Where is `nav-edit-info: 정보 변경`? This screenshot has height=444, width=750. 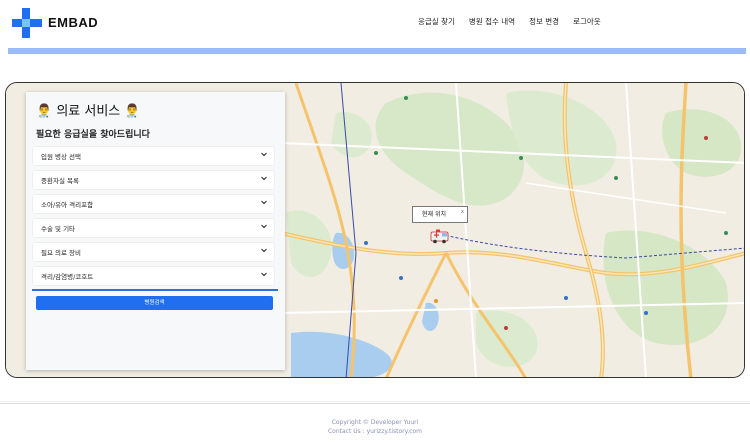
nav-edit-info: 정보 변경 is located at coordinates (544, 21).